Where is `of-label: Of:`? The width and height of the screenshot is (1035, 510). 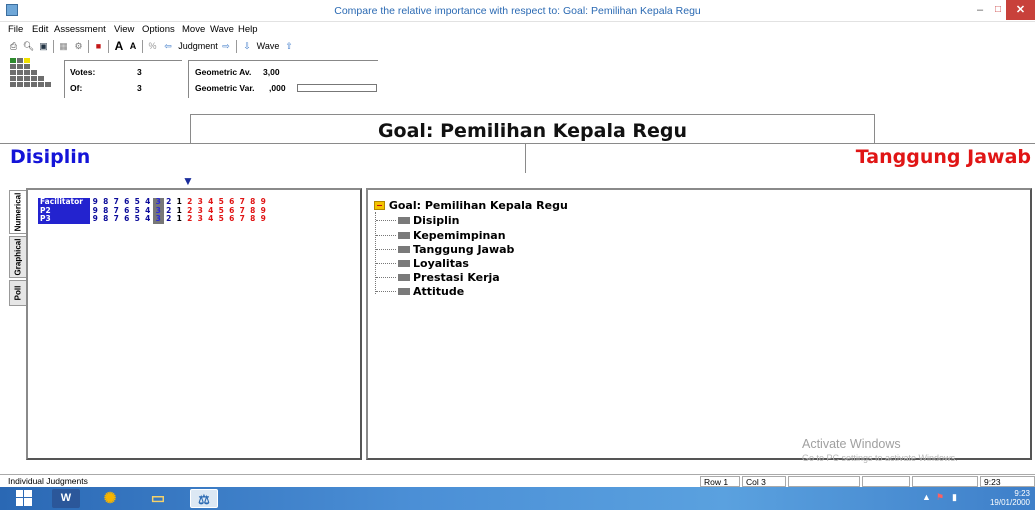
of-label: Of: is located at coordinates (76, 88).